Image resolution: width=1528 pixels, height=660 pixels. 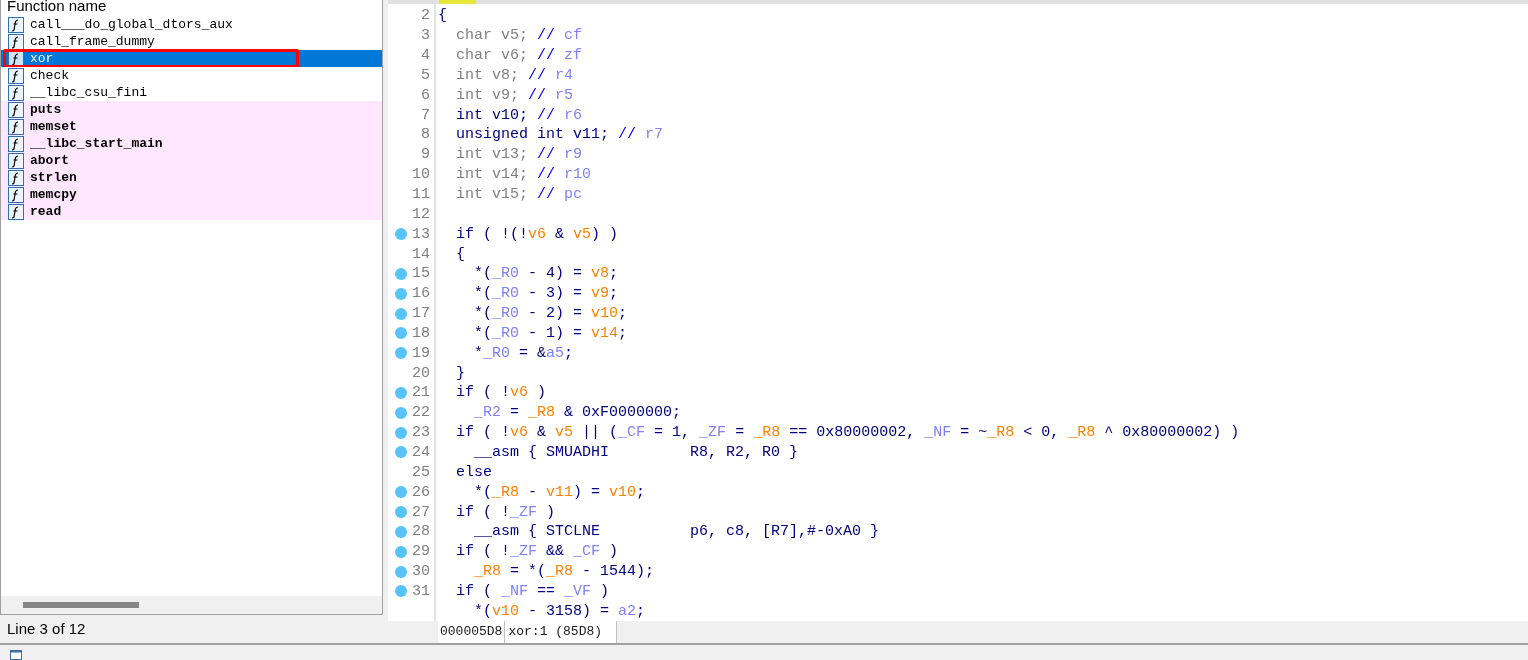 What do you see at coordinates (421, 373) in the screenshot?
I see `line-number: 20` at bounding box center [421, 373].